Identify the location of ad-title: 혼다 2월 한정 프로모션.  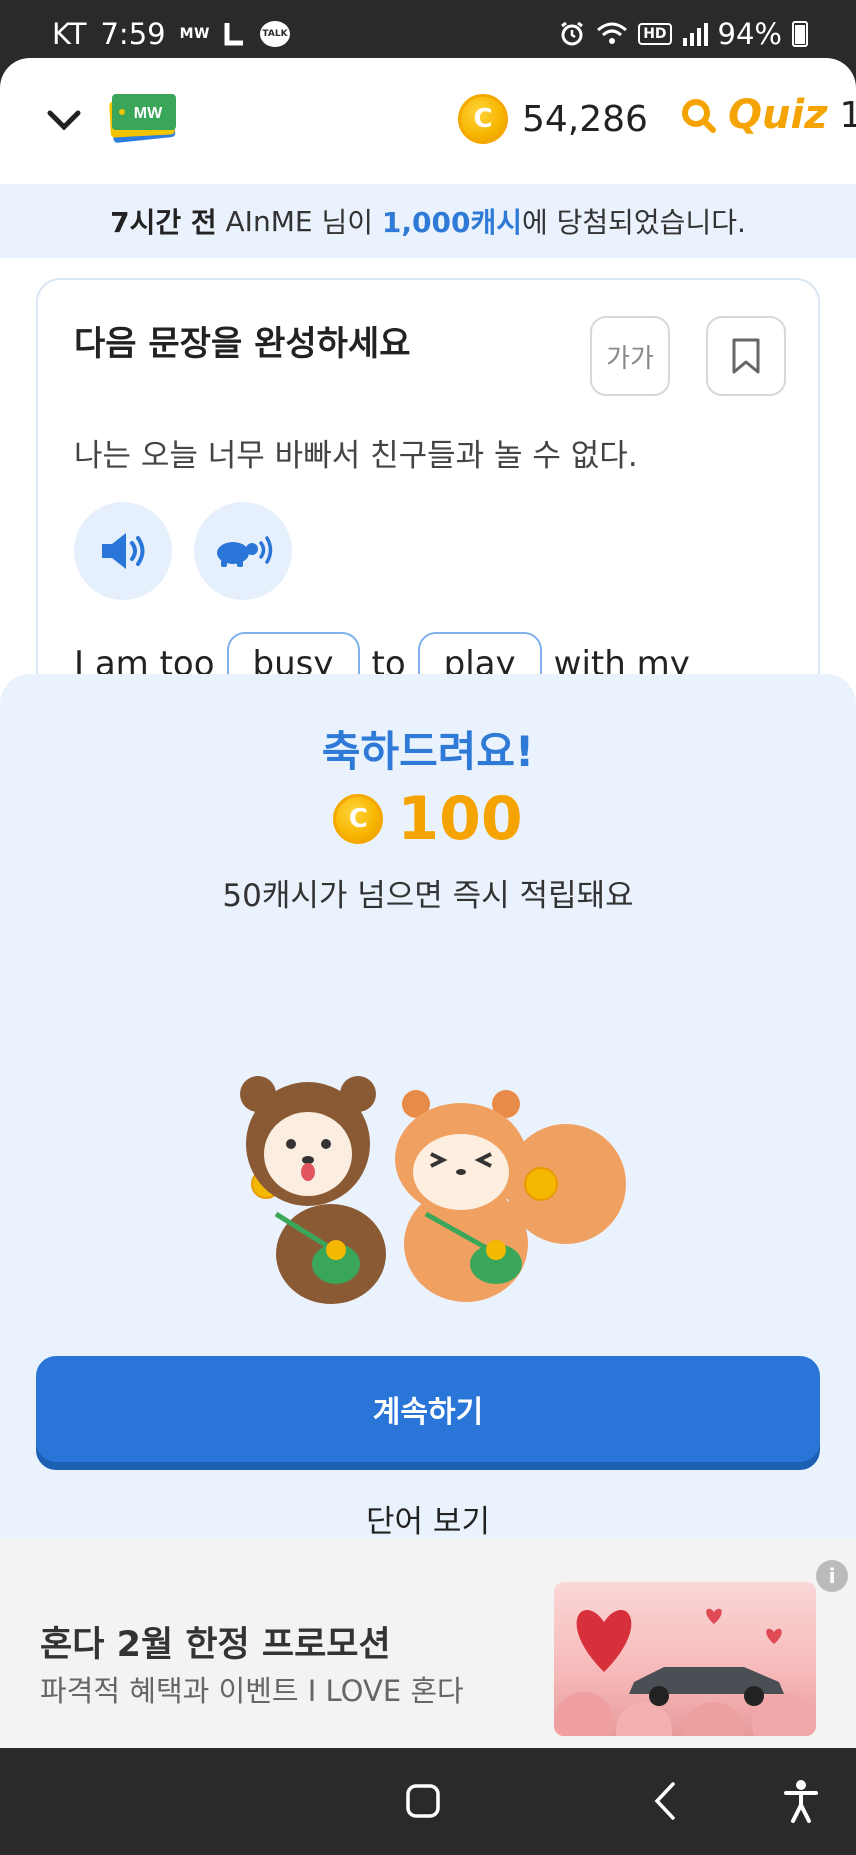
(215, 1645).